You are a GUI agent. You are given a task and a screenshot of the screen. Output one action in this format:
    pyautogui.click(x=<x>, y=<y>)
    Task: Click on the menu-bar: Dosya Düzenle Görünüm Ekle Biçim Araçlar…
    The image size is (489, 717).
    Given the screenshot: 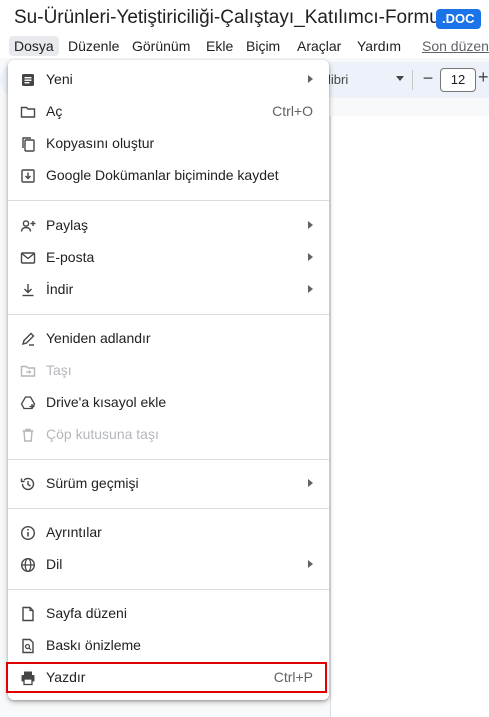 What is the action you would take?
    pyautogui.click(x=244, y=46)
    